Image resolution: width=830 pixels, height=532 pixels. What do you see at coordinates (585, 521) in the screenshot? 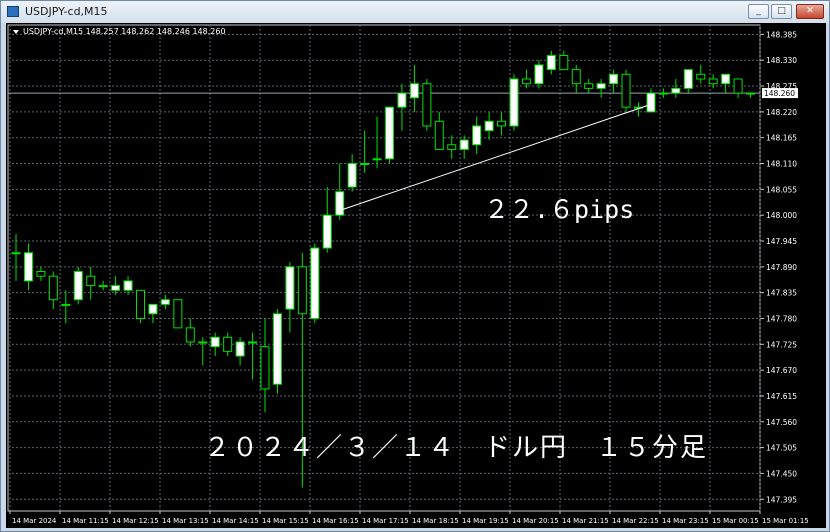
I see `x-axis-tick-label: 14 Mar 21:15` at bounding box center [585, 521].